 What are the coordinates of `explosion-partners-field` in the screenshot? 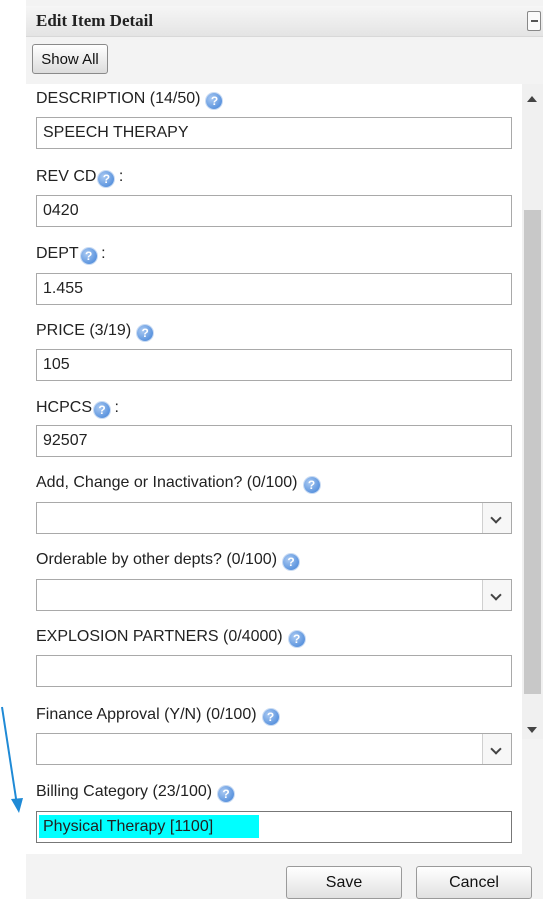 It's located at (274, 671).